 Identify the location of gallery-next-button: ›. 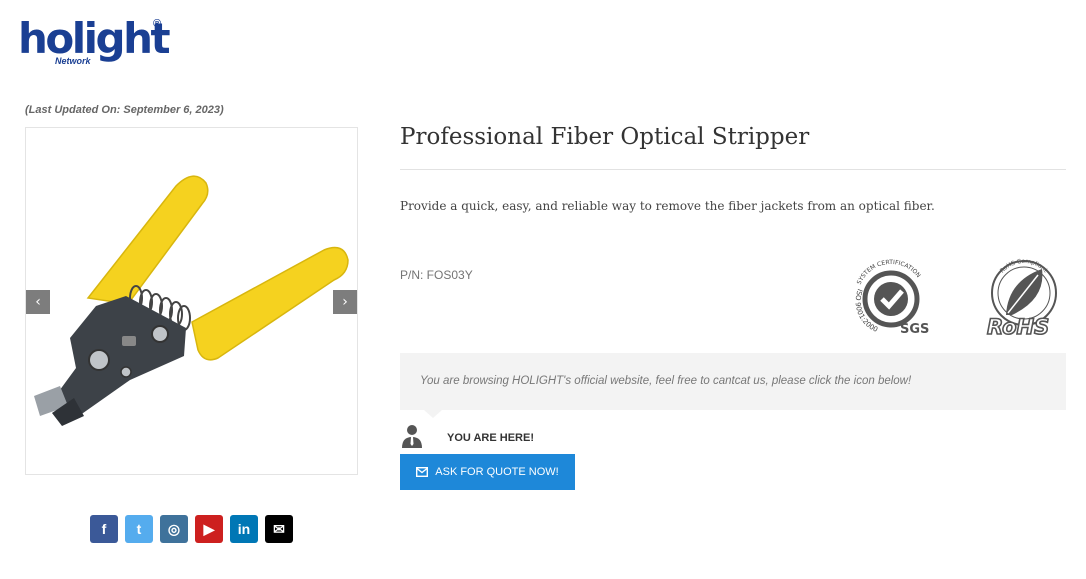
(345, 302).